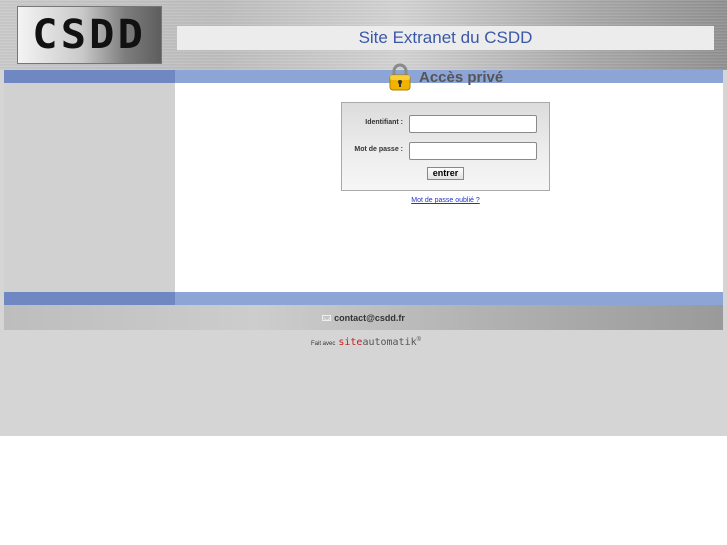  I want to click on private-access-heading: Accès privé, so click(445, 77).